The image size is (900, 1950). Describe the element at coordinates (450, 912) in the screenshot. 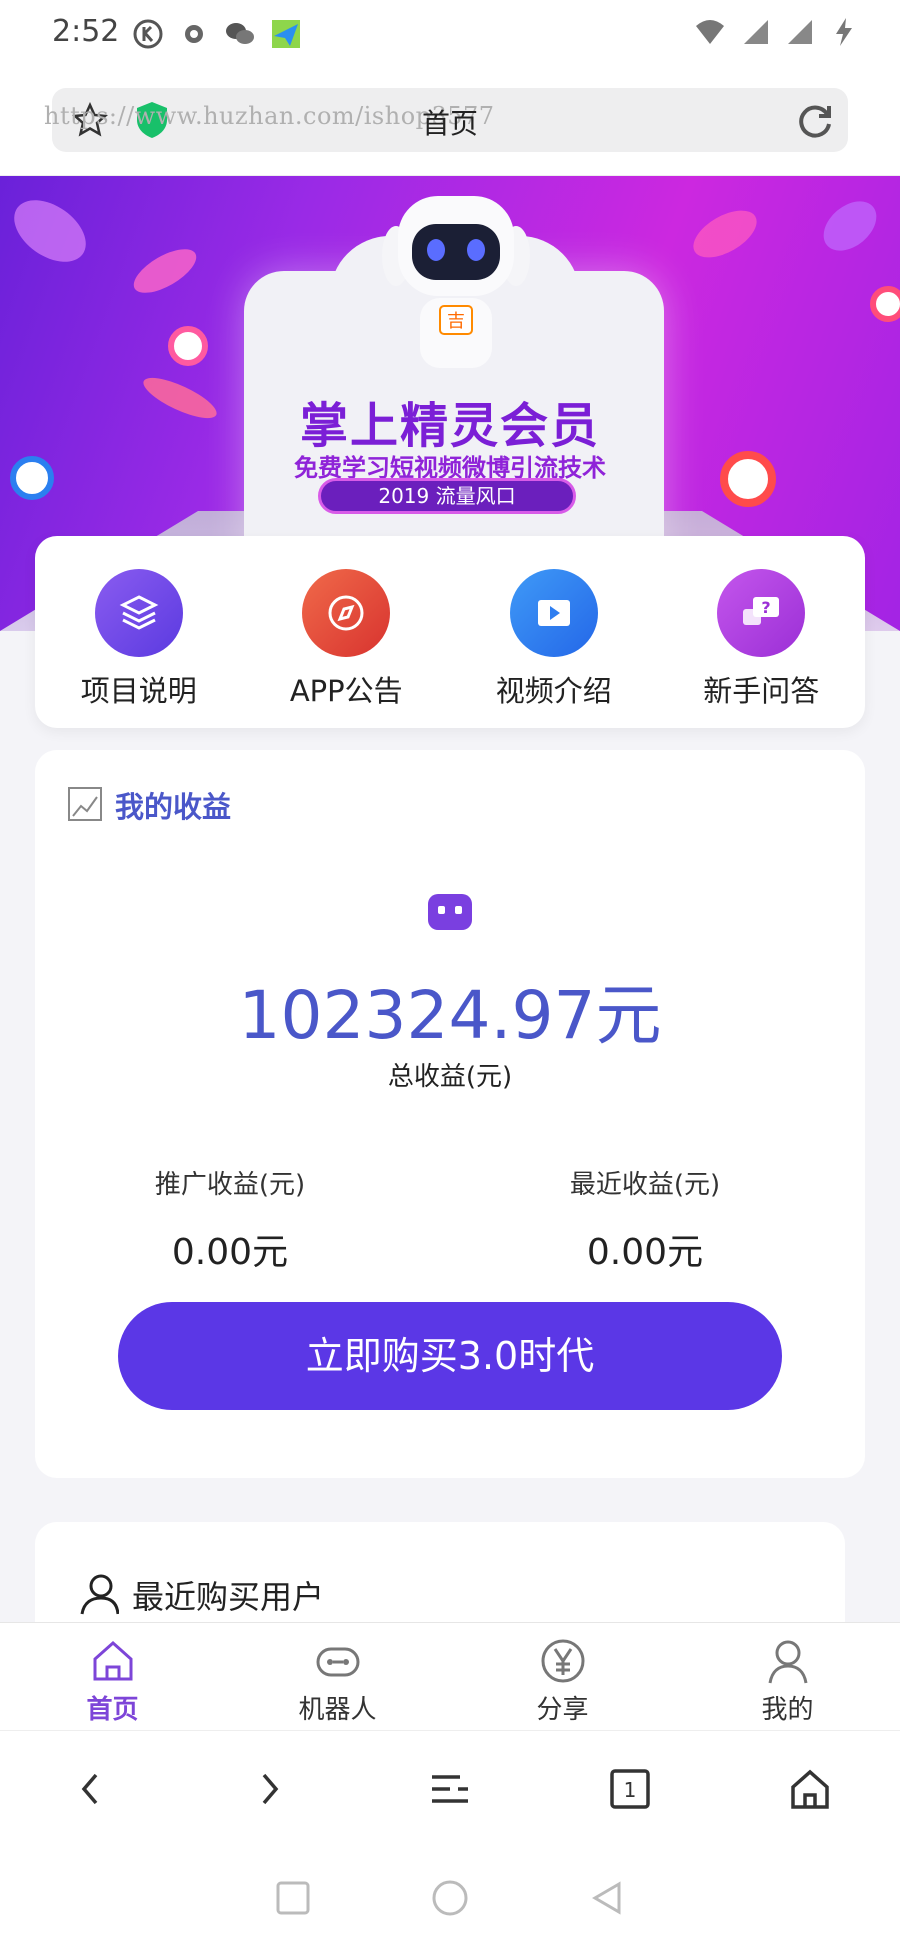

I see `robot-face-icon` at that location.